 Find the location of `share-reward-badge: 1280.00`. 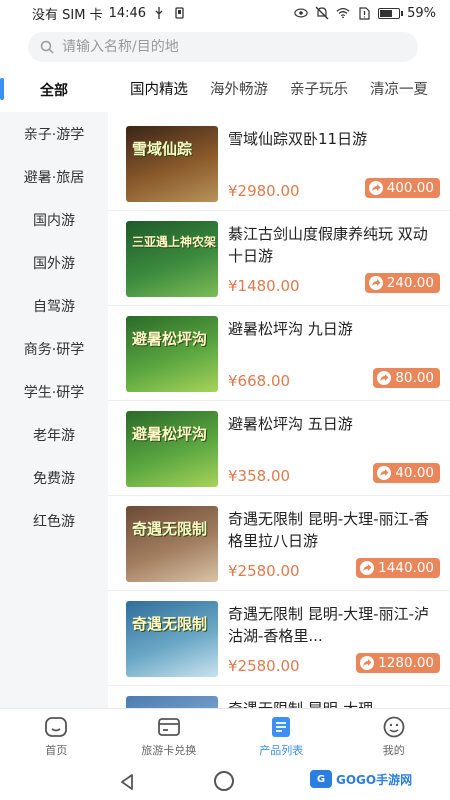

share-reward-badge: 1280.00 is located at coordinates (398, 663).